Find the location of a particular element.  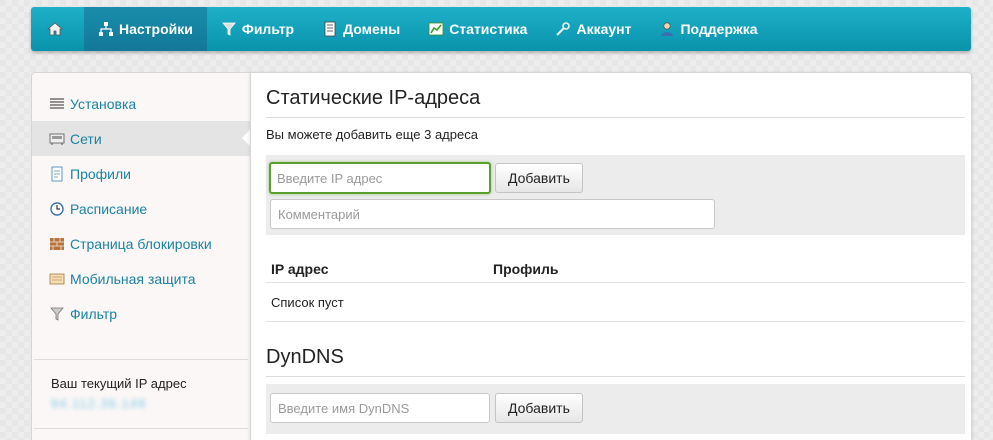

network-card-icon is located at coordinates (57, 139).